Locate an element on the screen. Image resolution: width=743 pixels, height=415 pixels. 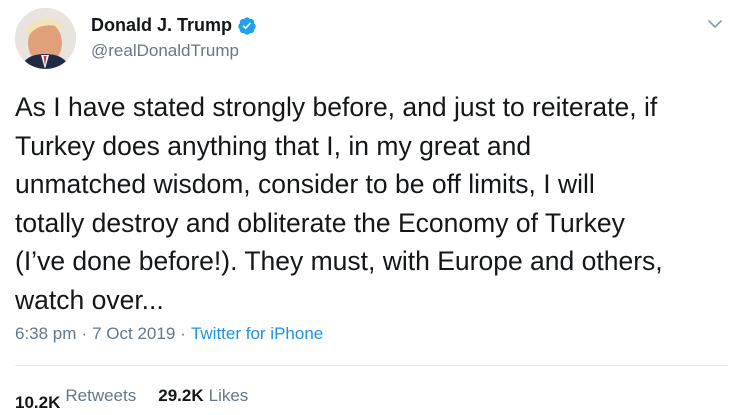
retweets-stat: 10.2K Retweets is located at coordinates (76, 399).